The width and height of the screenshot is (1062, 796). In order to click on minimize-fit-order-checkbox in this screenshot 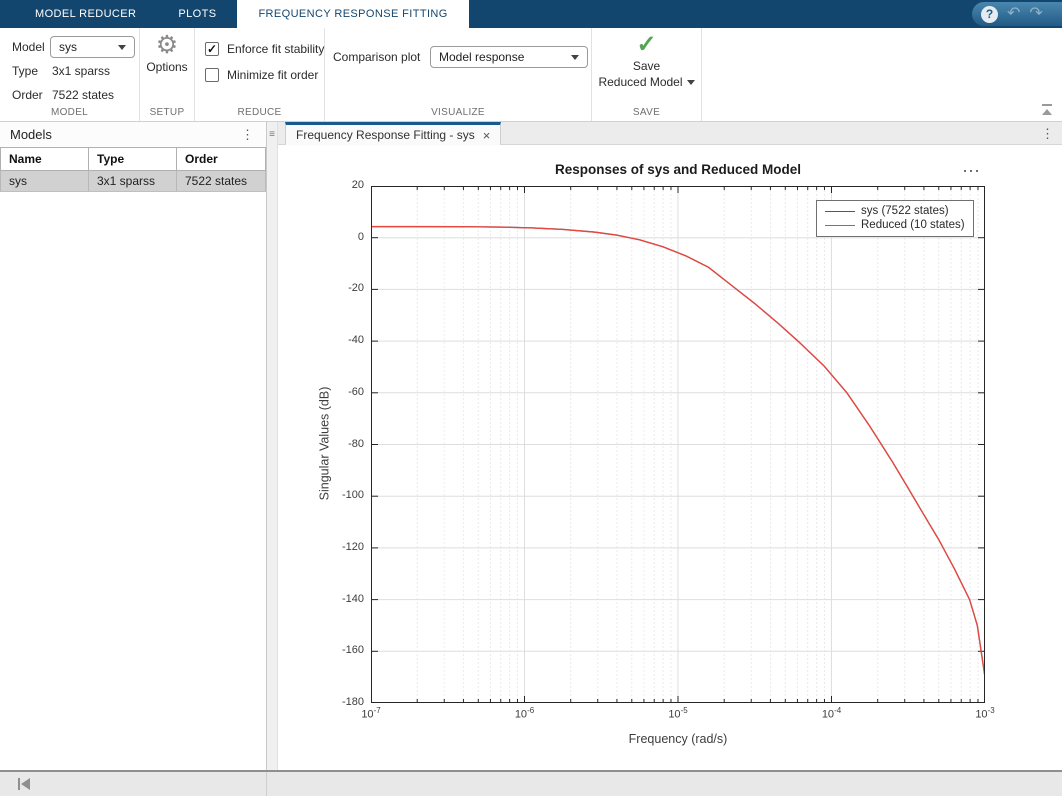, I will do `click(212, 75)`.